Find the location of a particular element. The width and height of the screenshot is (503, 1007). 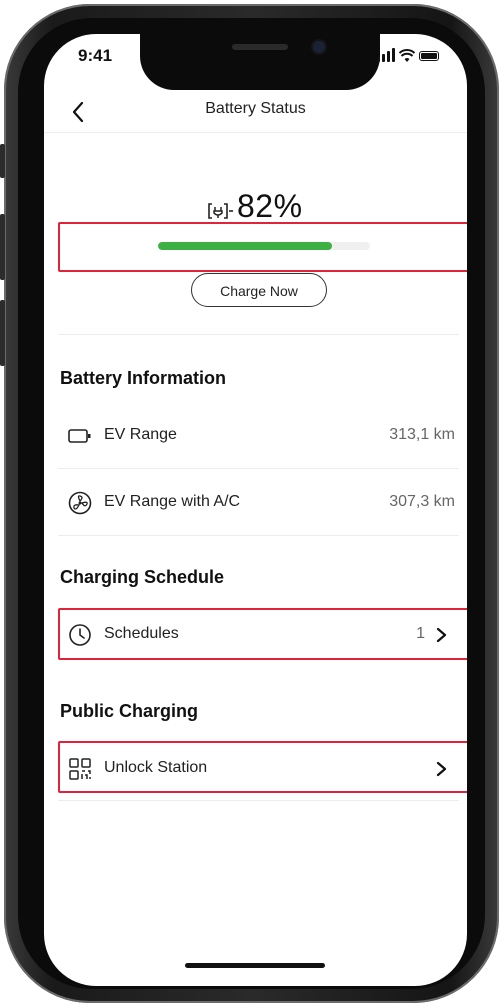

wifi-icon is located at coordinates (407, 55).